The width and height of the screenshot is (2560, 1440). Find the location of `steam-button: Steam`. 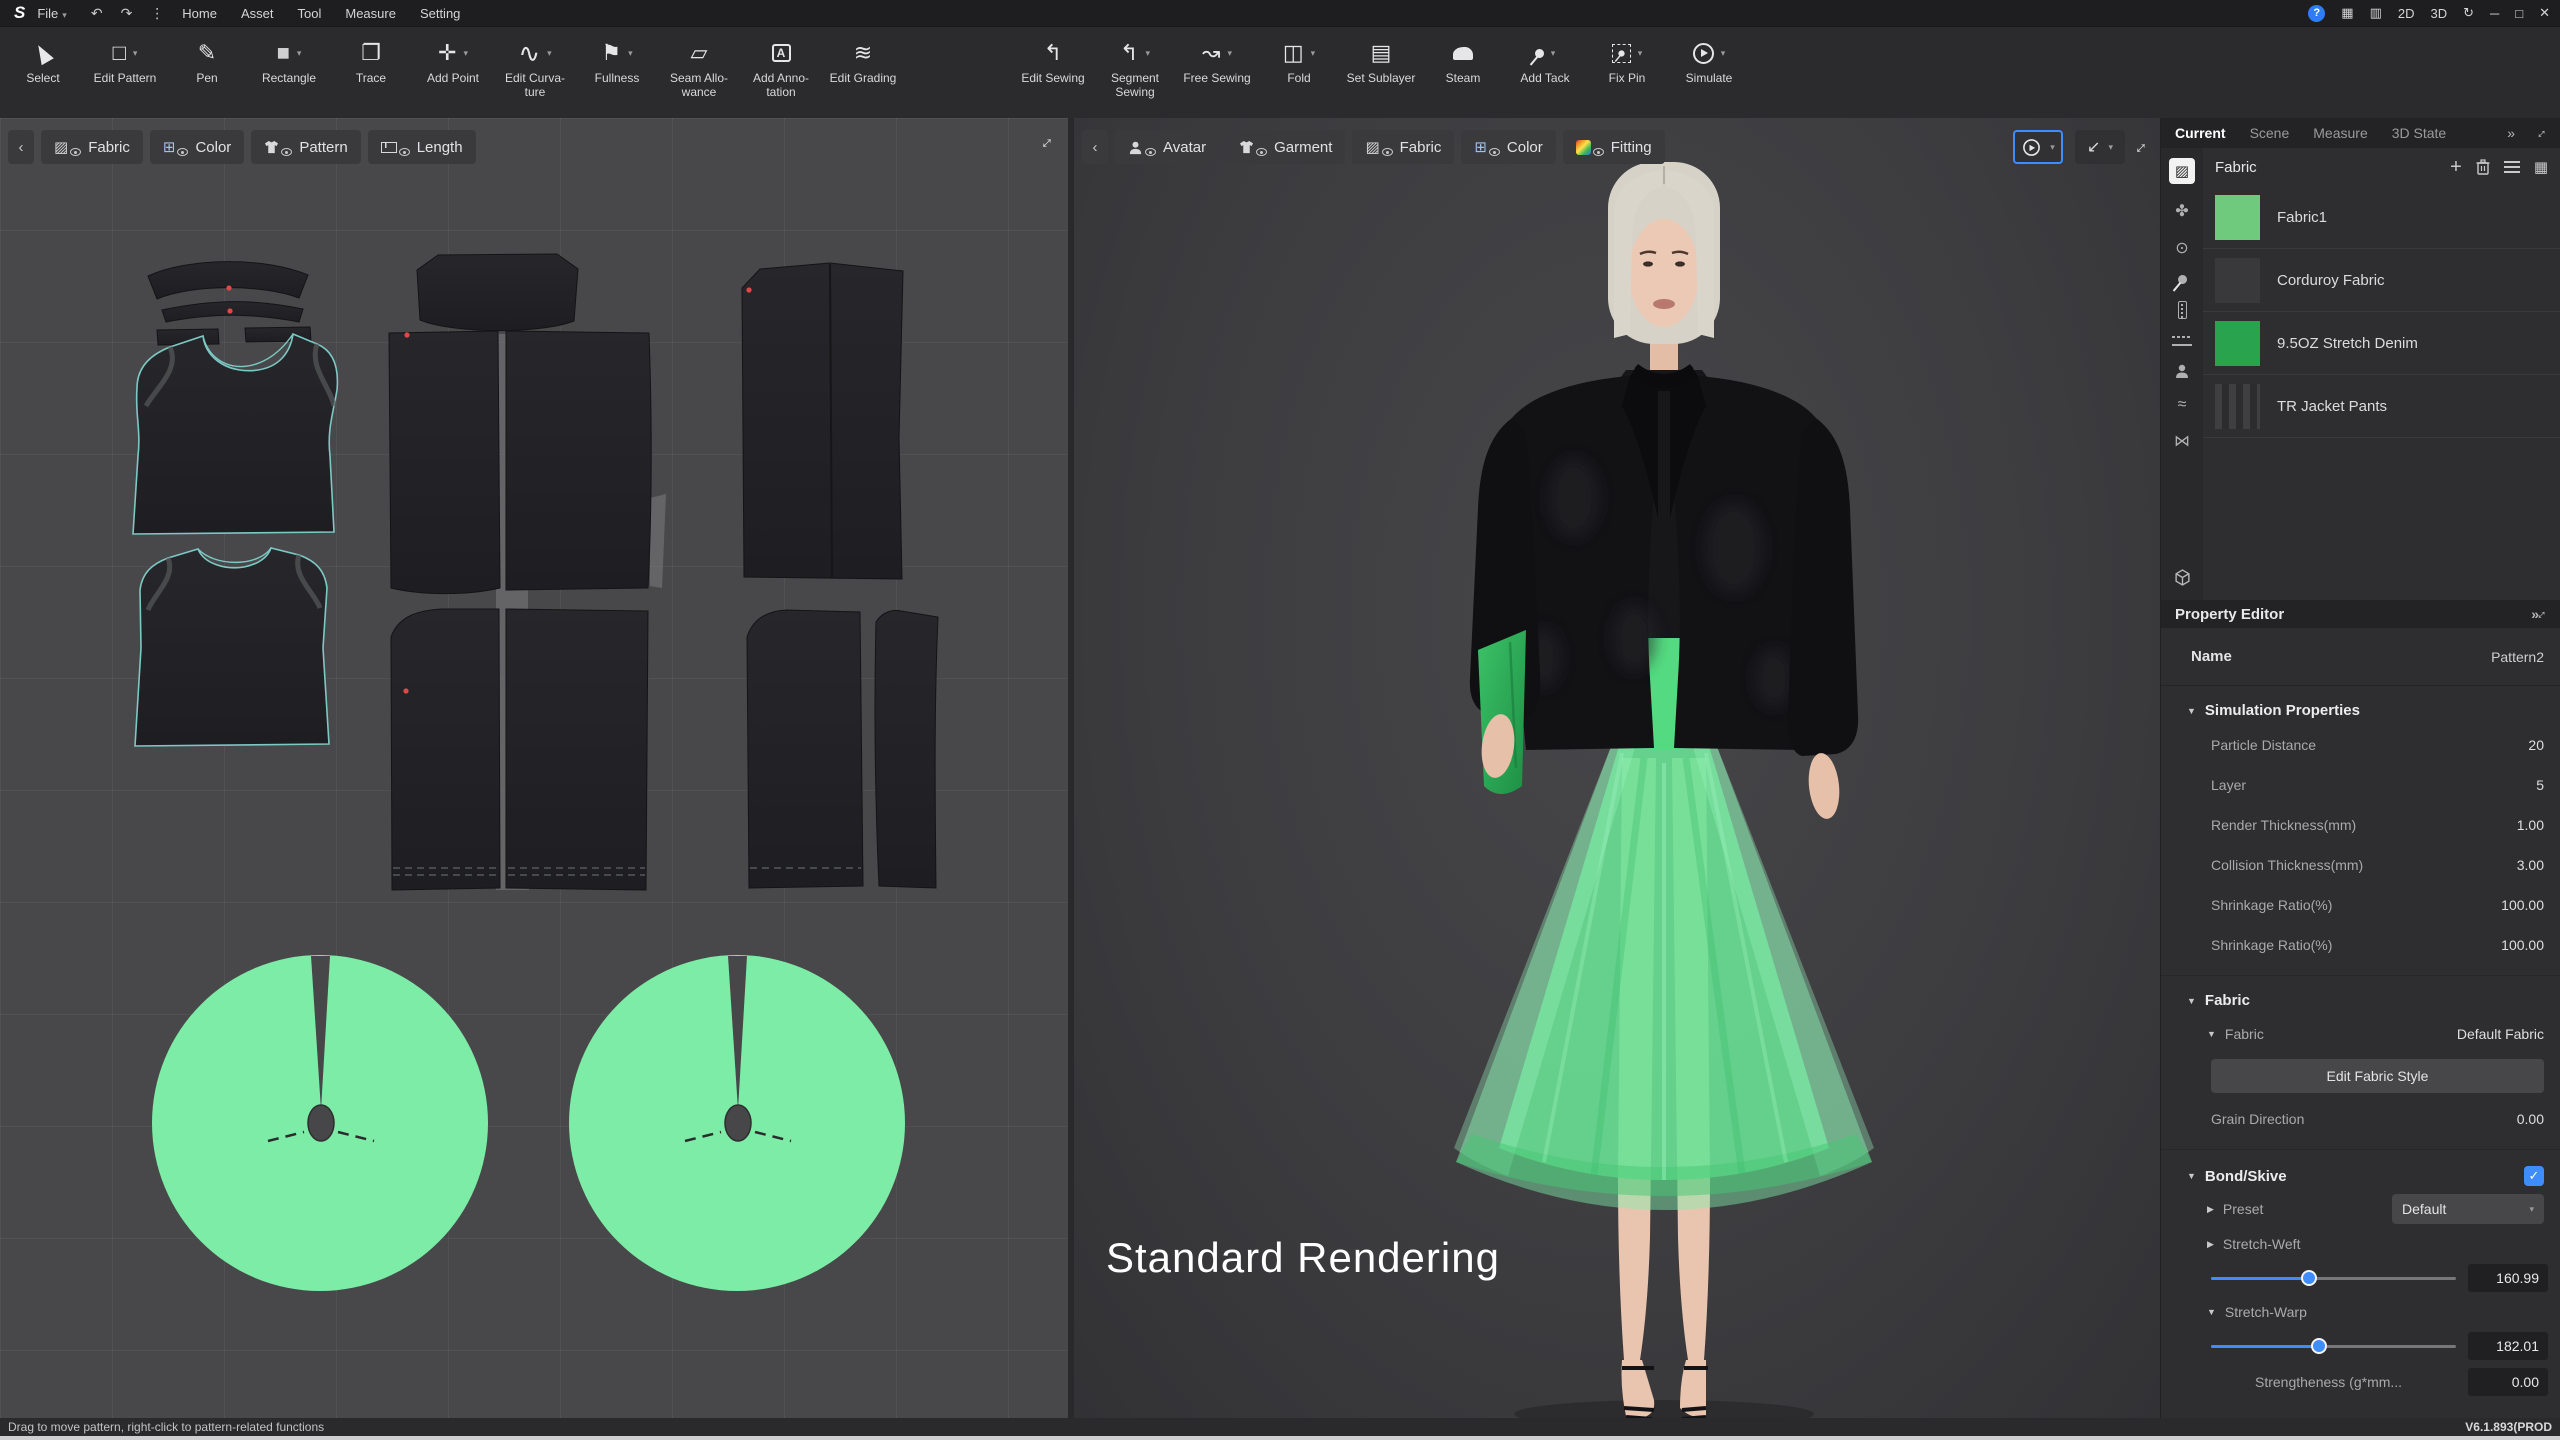

steam-button: Steam is located at coordinates (1463, 60).